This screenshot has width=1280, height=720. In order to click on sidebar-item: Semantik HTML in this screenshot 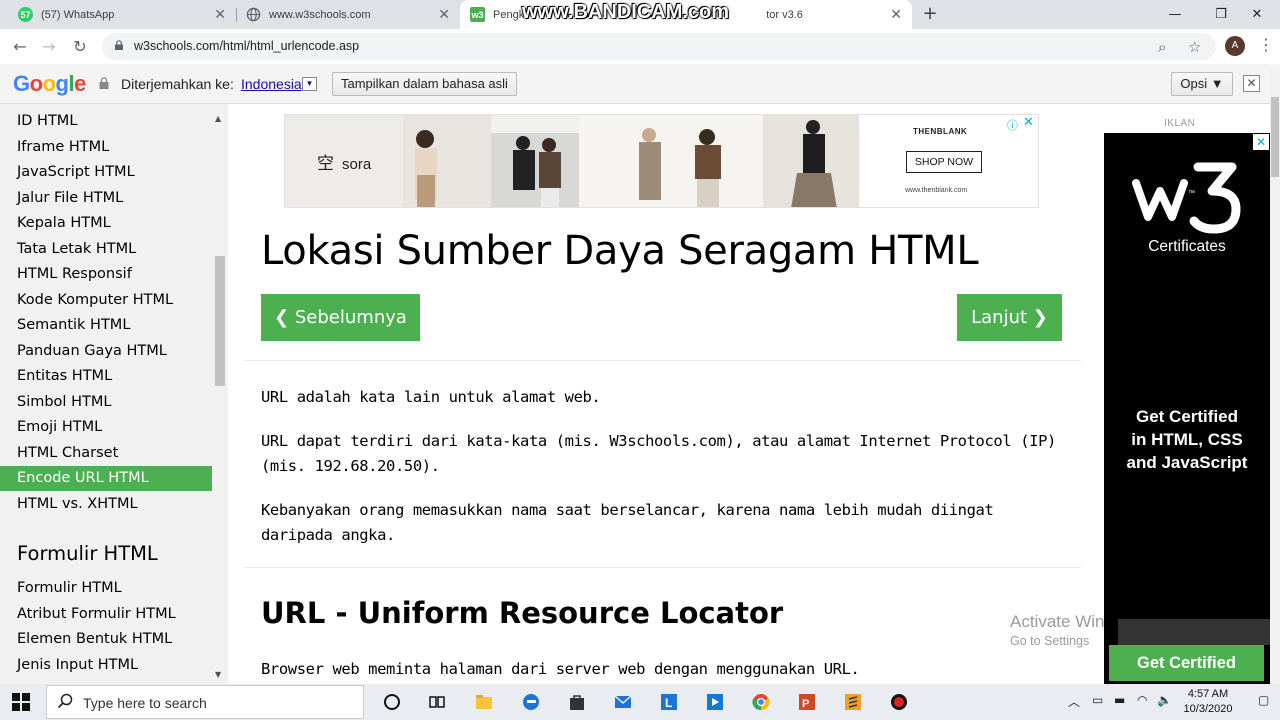, I will do `click(106, 325)`.